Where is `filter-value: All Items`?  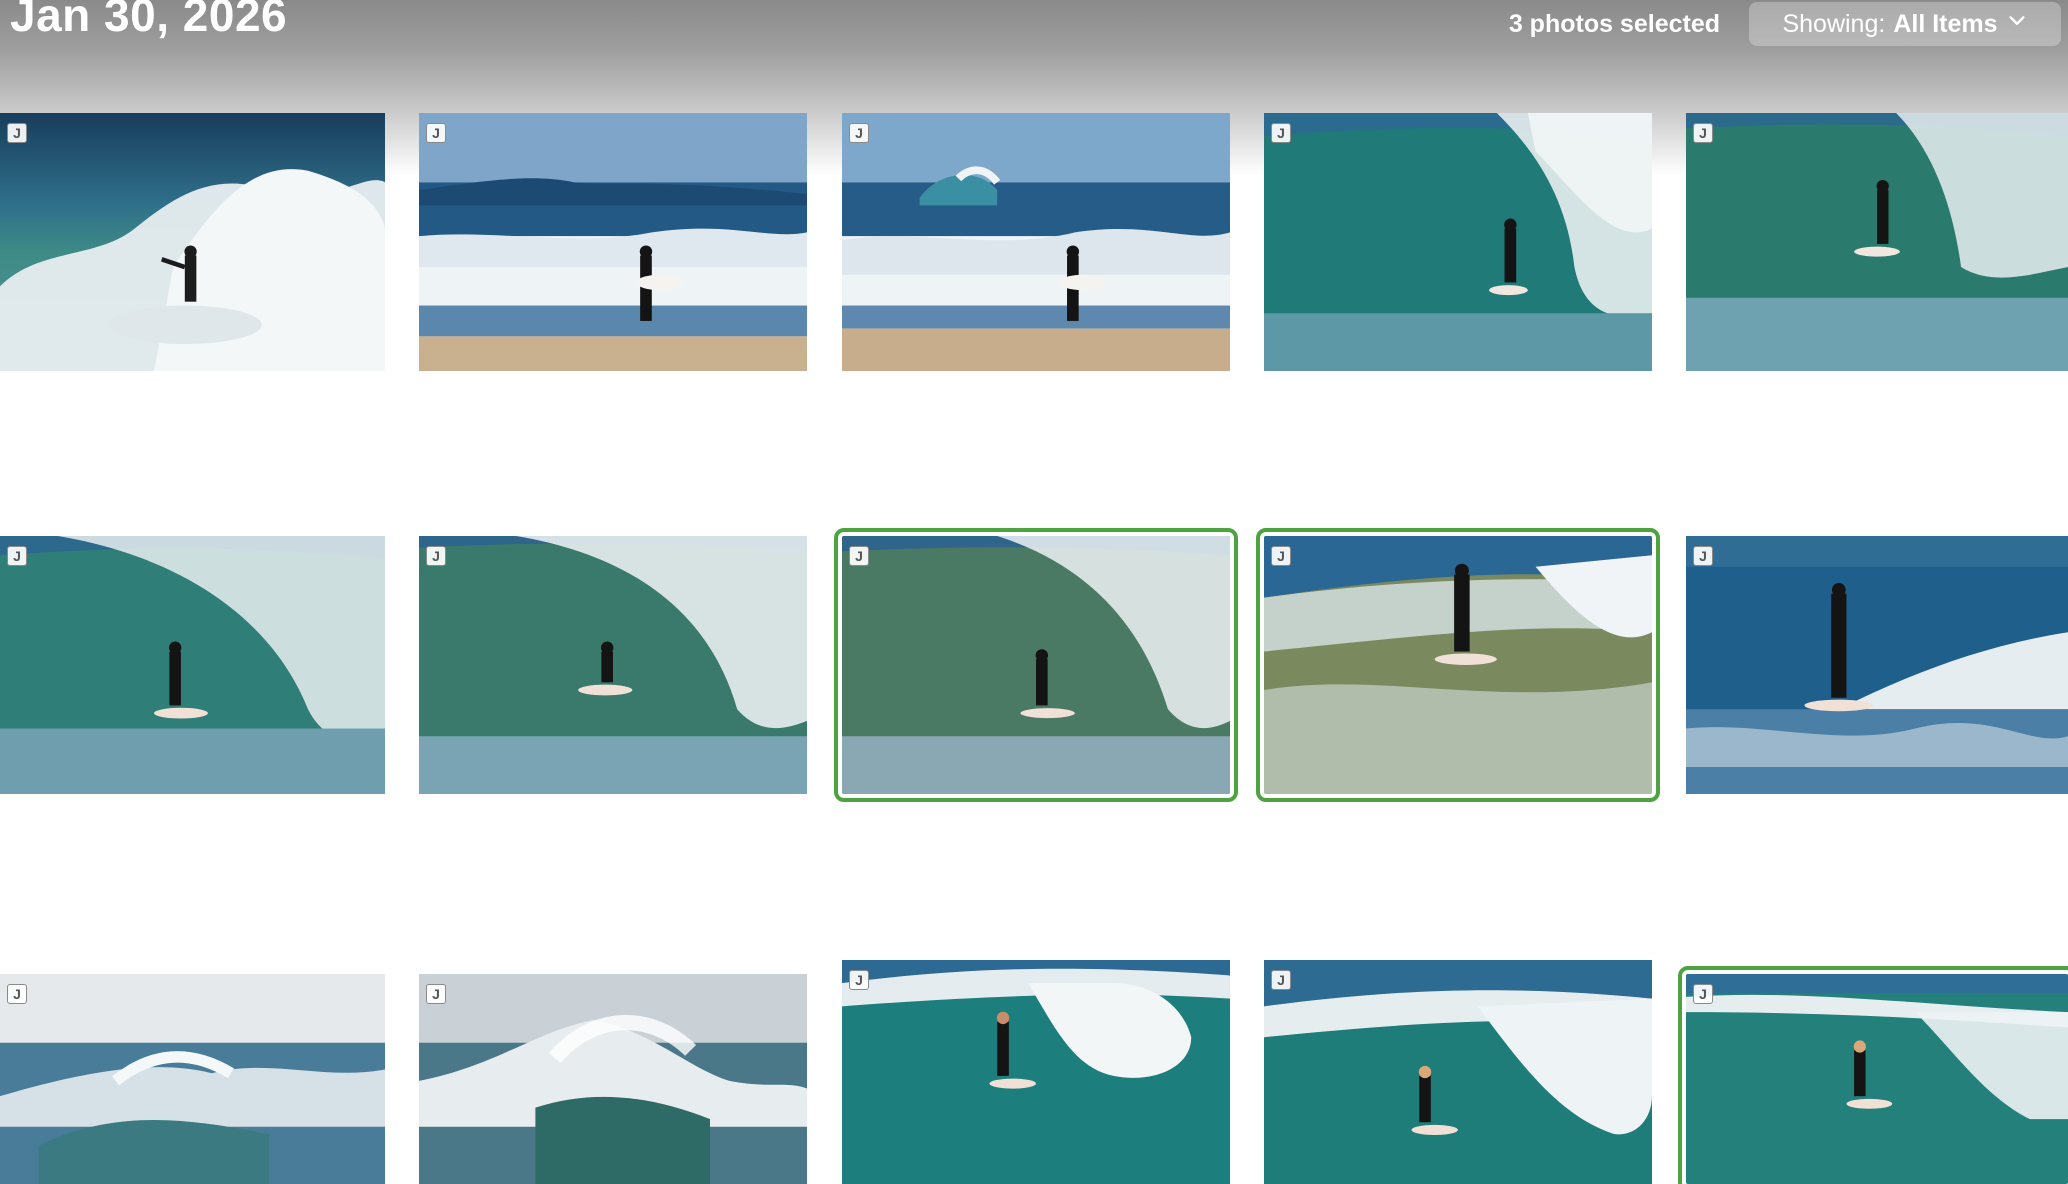 filter-value: All Items is located at coordinates (1945, 23).